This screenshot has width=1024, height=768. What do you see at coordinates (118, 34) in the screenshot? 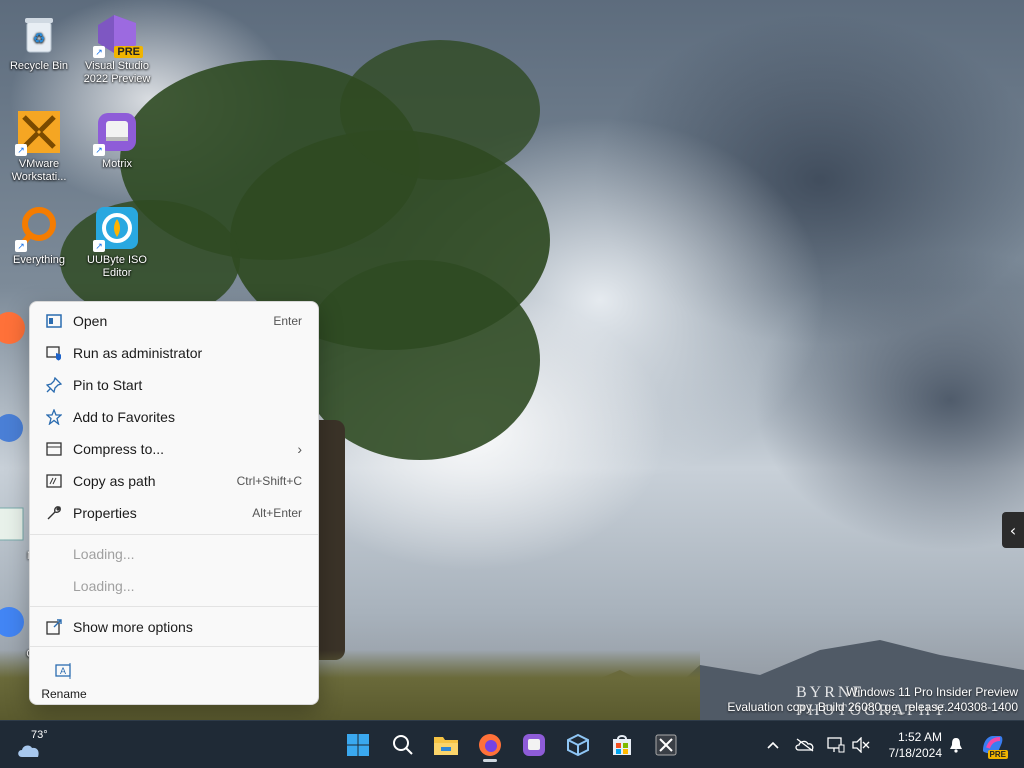
I see `visual-studio-icon: PRE ↗` at bounding box center [118, 34].